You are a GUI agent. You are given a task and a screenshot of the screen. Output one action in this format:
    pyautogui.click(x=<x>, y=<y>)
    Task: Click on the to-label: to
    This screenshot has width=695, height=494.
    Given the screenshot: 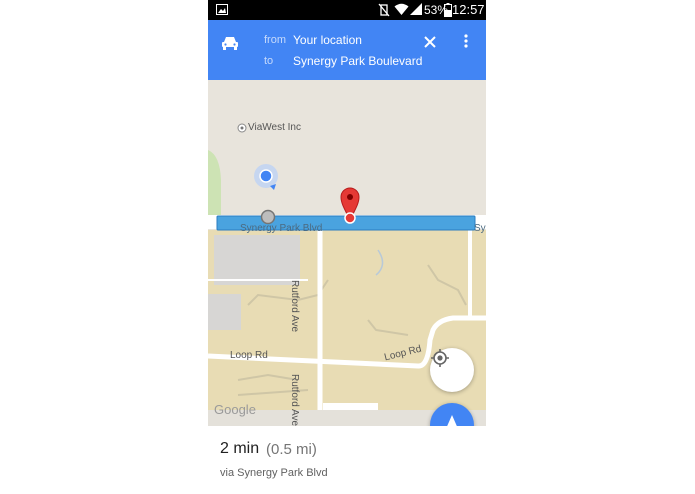 What is the action you would take?
    pyautogui.click(x=269, y=61)
    